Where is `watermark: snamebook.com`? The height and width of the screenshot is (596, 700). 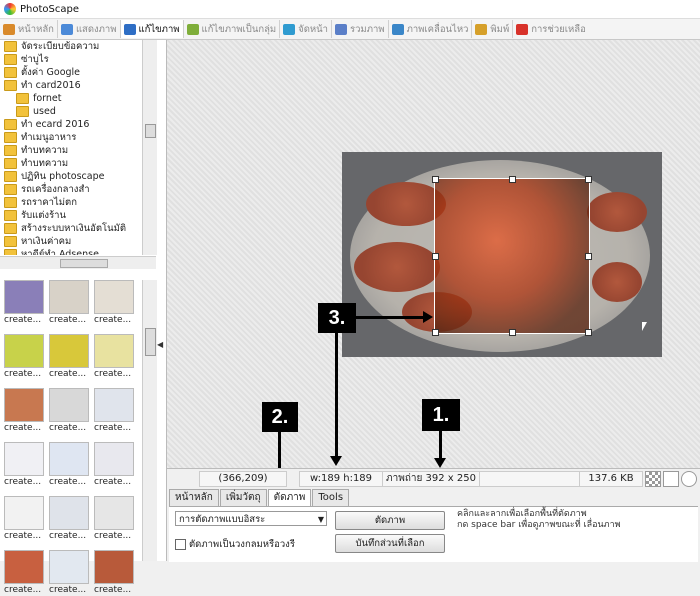
watermark: snamebook.com is located at coordinates (564, 534).